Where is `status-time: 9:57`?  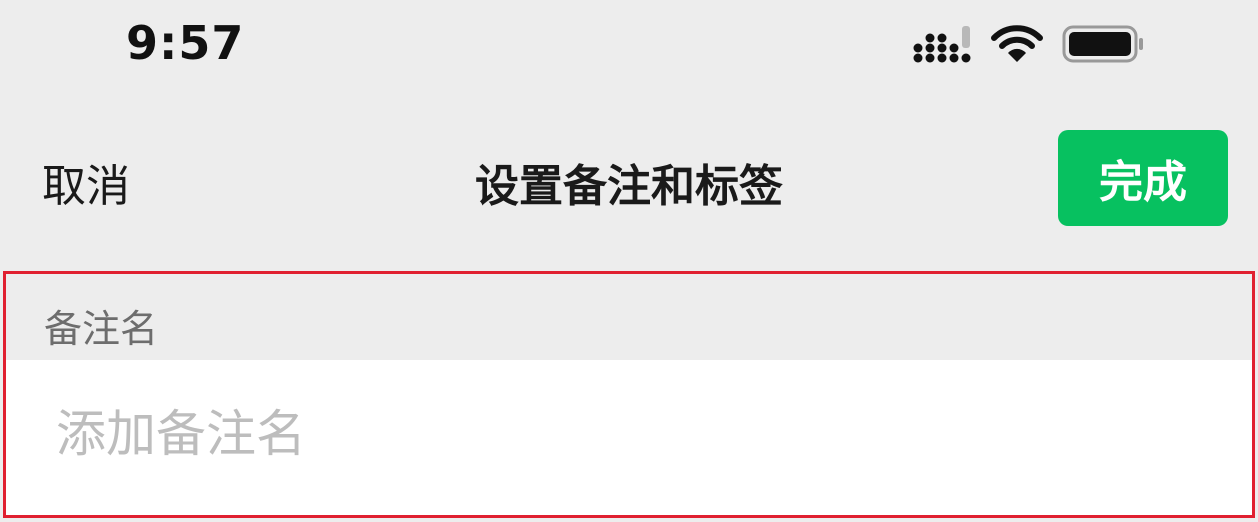
status-time: 9:57 is located at coordinates (185, 43).